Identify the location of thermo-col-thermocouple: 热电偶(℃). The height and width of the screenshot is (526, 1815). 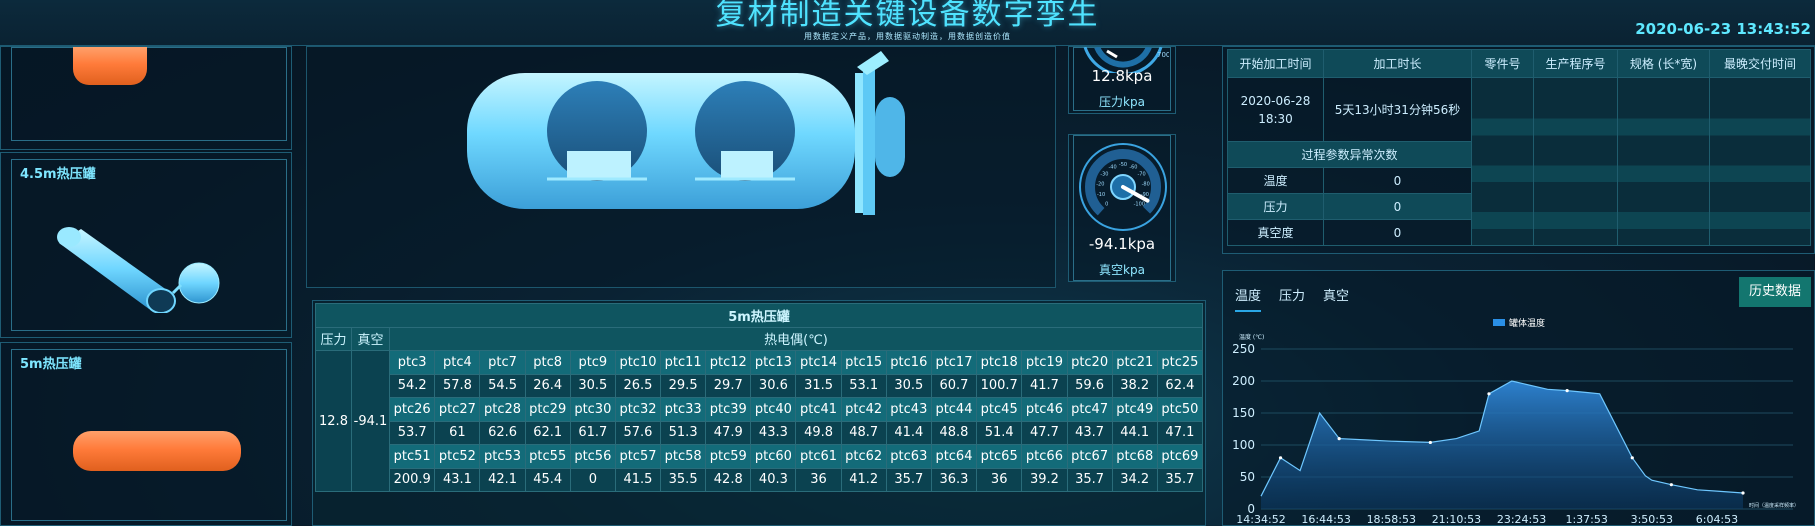
(796, 338).